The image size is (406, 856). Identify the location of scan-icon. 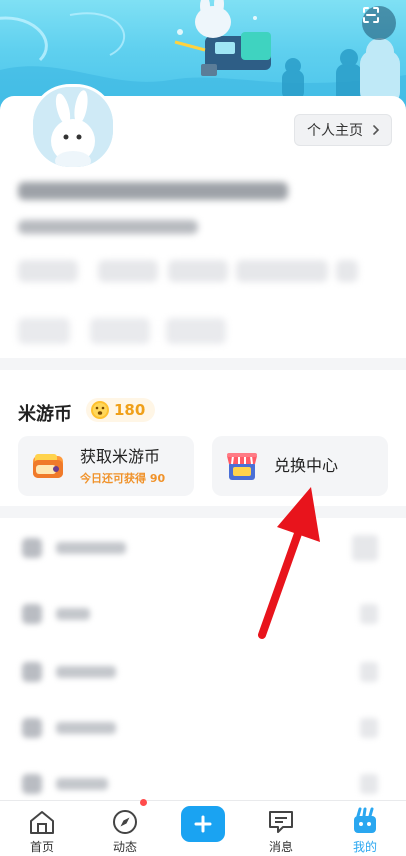
(371, 15).